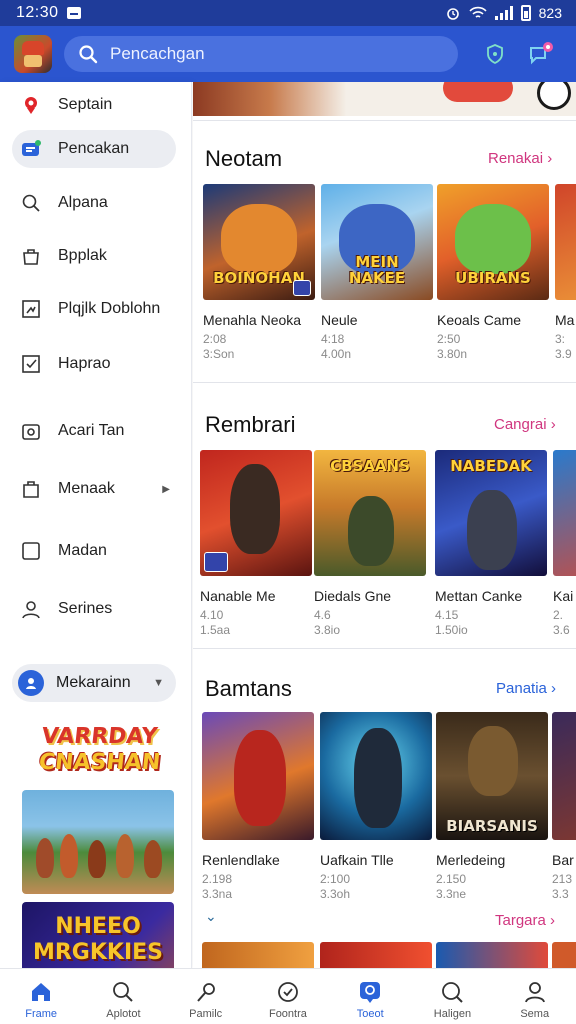 The width and height of the screenshot is (576, 1024). Describe the element at coordinates (31, 256) in the screenshot. I see `bag-icon` at that location.